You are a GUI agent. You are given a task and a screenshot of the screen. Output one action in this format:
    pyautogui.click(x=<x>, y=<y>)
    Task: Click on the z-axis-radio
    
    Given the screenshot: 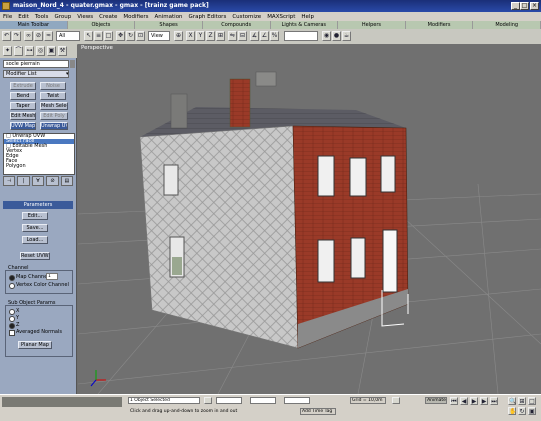 What is the action you would take?
    pyautogui.click(x=12, y=326)
    